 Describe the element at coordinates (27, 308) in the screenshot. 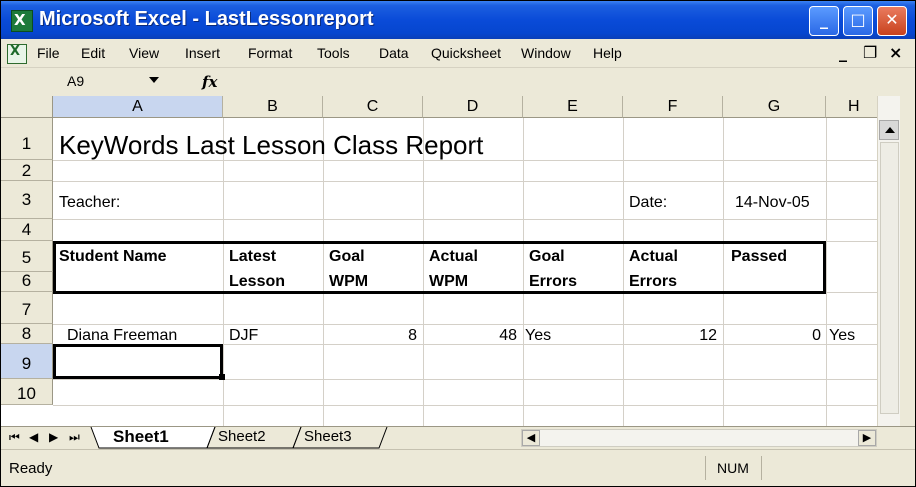

I see `row-header-7: 7` at that location.